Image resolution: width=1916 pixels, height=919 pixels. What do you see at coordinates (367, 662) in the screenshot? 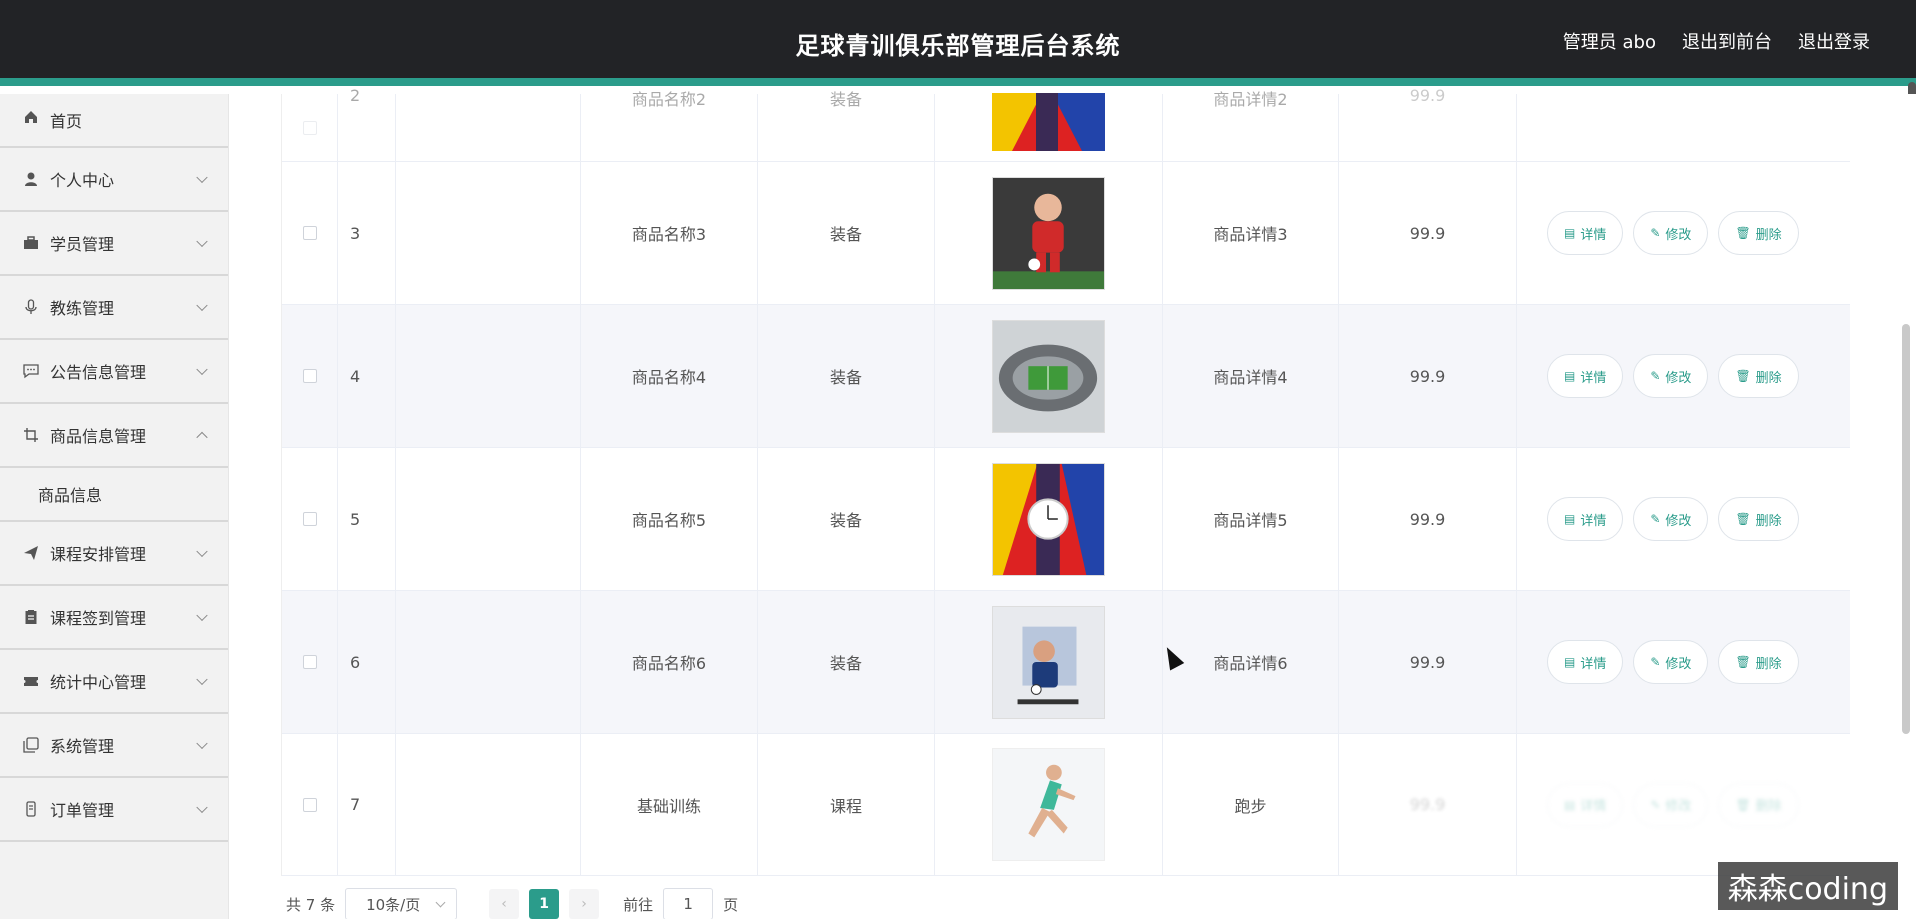
I see `row-index: 6` at bounding box center [367, 662].